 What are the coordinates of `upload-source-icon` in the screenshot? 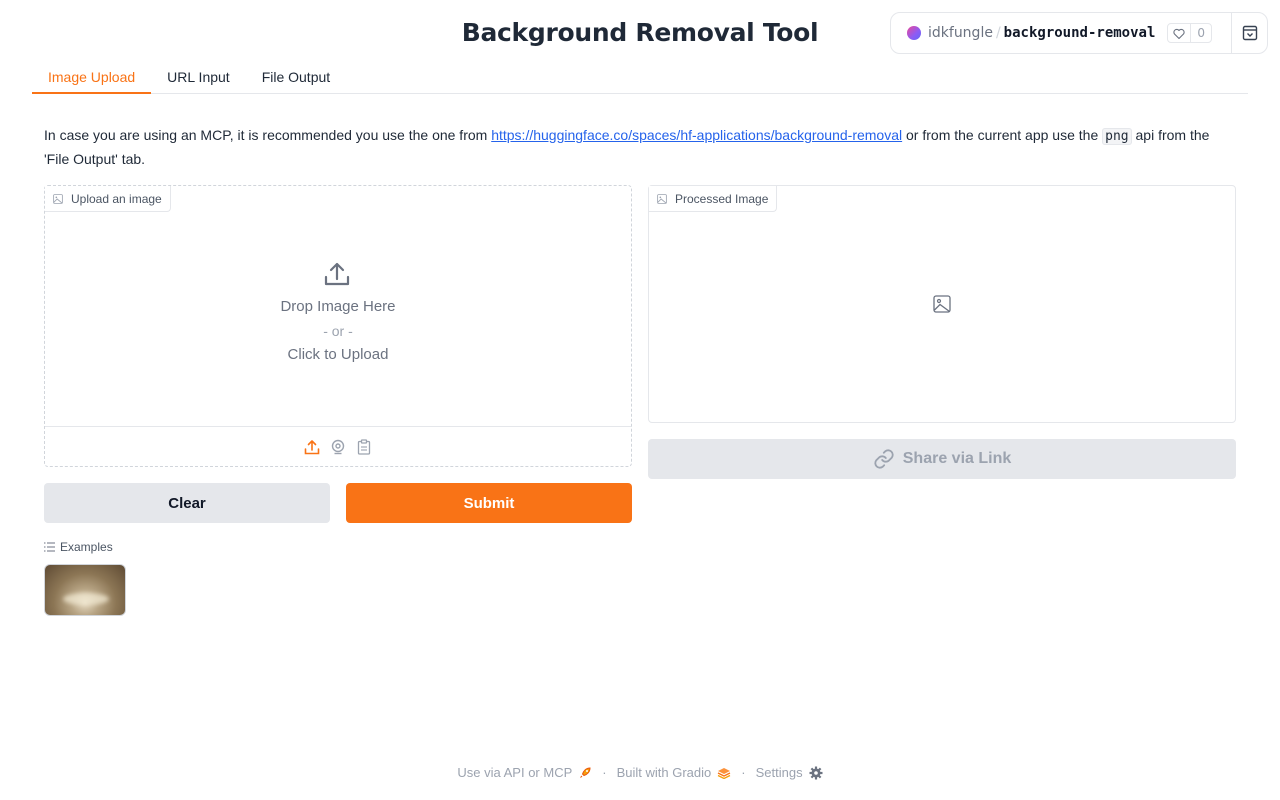 It's located at (312, 447).